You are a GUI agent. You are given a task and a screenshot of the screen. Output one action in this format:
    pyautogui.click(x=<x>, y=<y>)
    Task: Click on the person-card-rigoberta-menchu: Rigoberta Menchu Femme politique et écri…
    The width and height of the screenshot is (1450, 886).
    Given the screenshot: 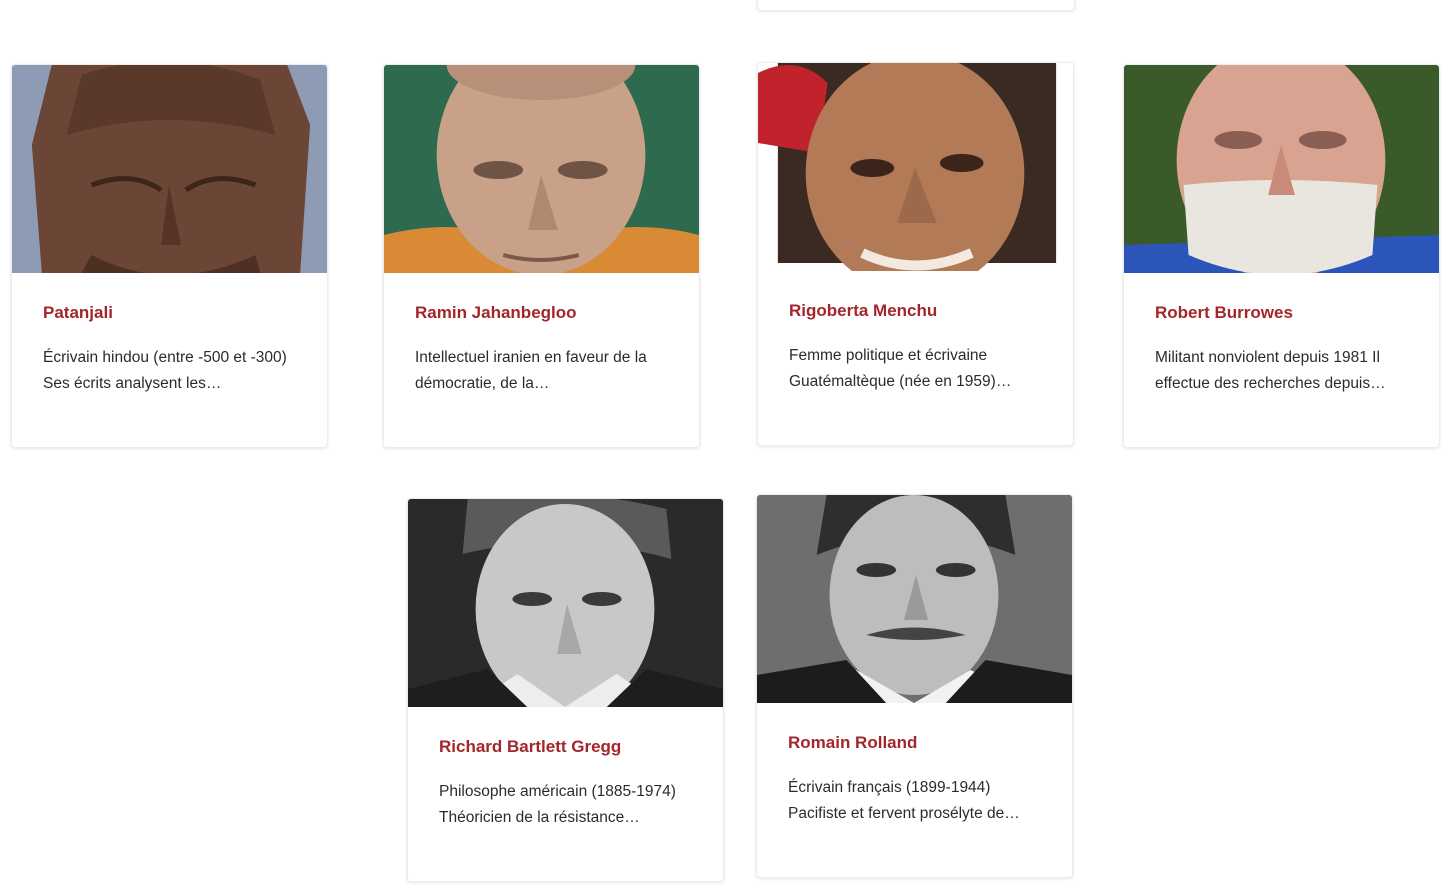 What is the action you would take?
    pyautogui.click(x=915, y=254)
    